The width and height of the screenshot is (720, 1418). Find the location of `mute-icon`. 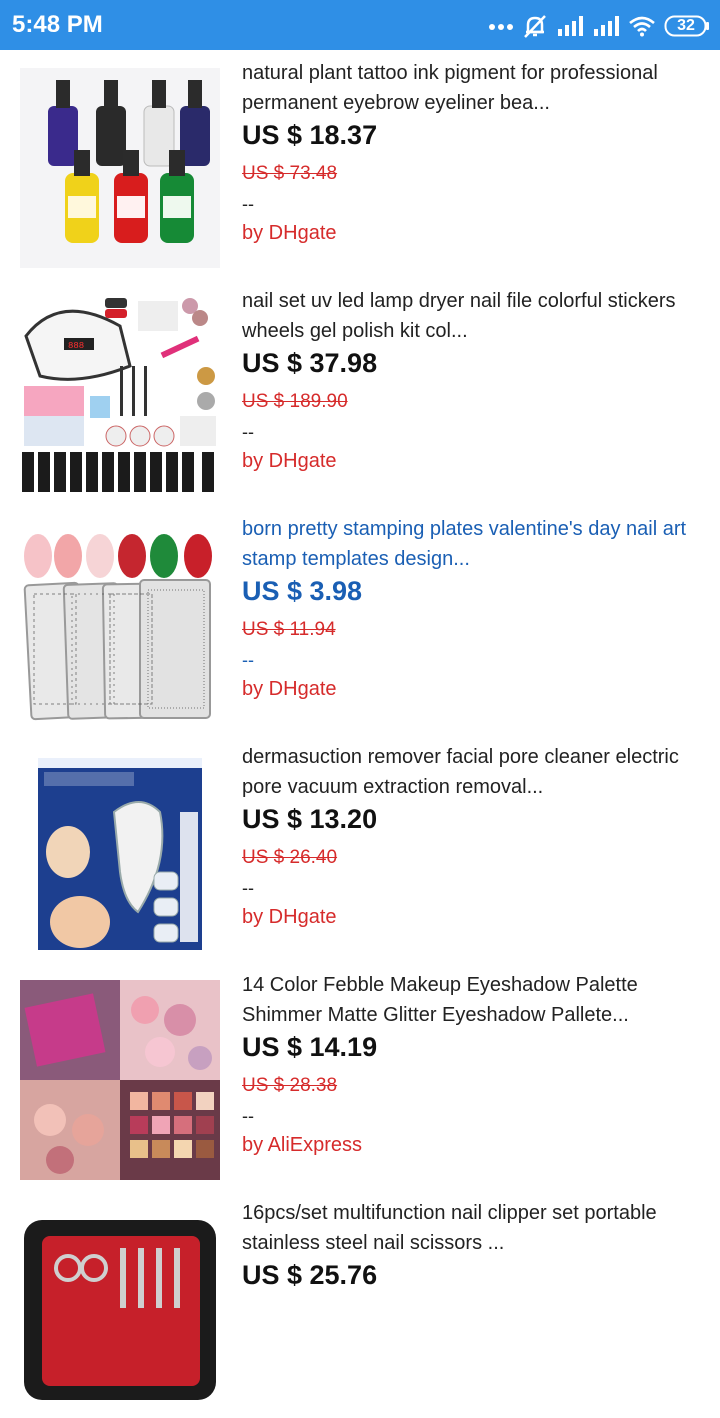

mute-icon is located at coordinates (535, 26).